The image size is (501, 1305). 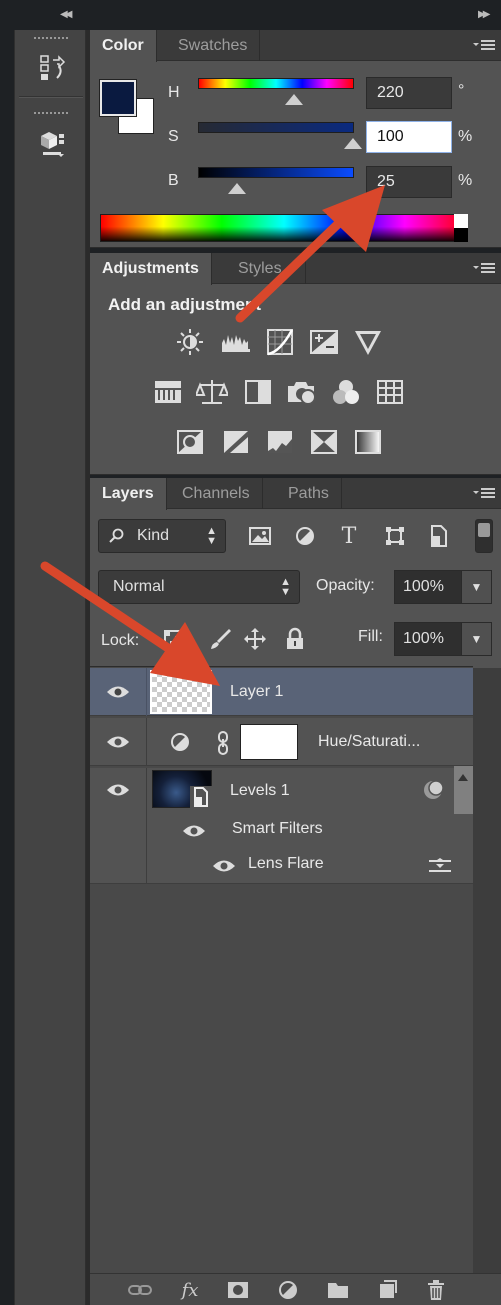 I want to click on layer-1-thumbnail, so click(x=181, y=692).